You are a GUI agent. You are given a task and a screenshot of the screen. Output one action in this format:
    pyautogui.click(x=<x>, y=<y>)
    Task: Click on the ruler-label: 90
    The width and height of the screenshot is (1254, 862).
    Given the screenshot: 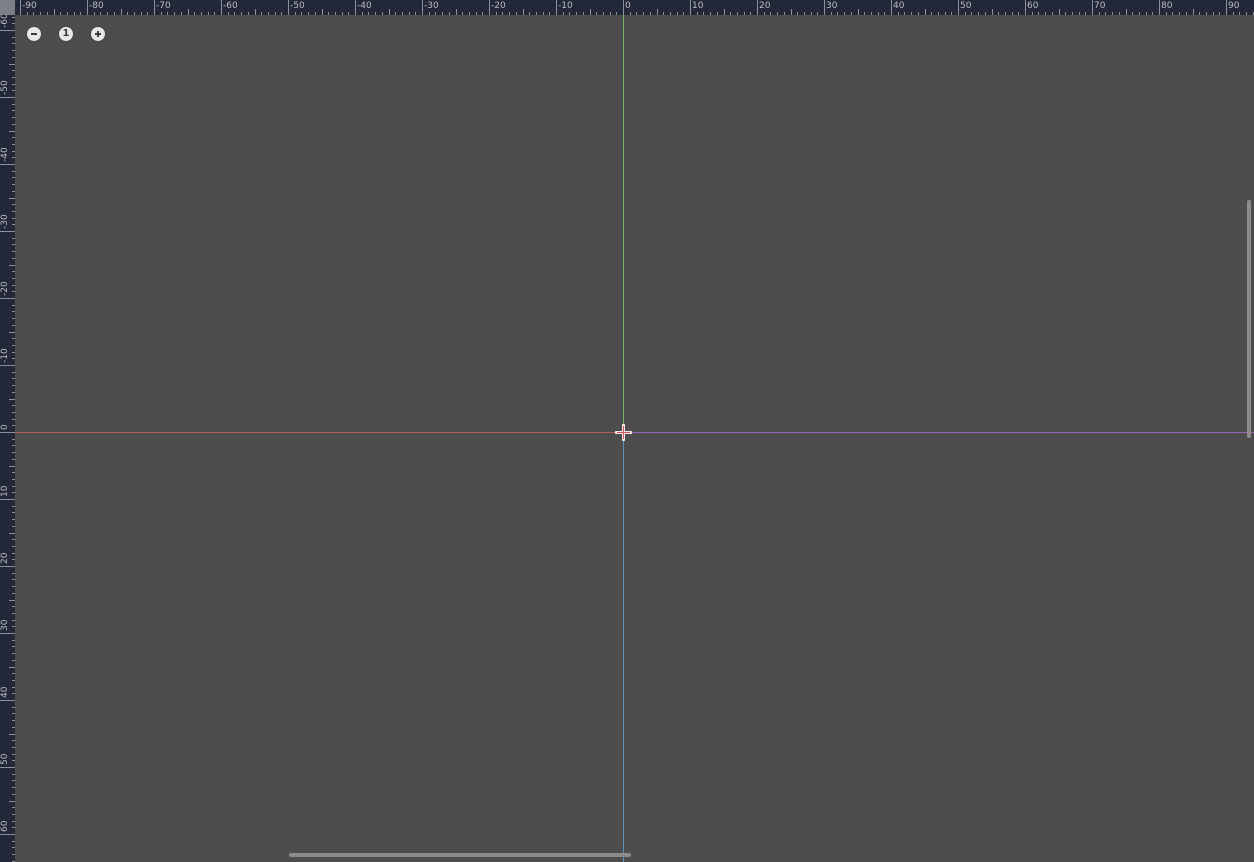 What is the action you would take?
    pyautogui.click(x=1234, y=6)
    